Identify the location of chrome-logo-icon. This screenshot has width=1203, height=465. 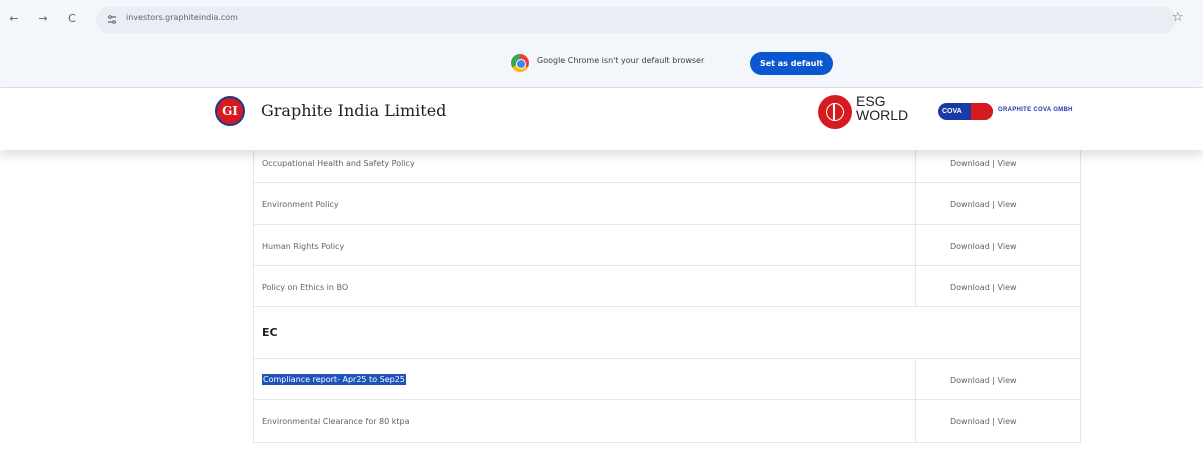
(520, 63).